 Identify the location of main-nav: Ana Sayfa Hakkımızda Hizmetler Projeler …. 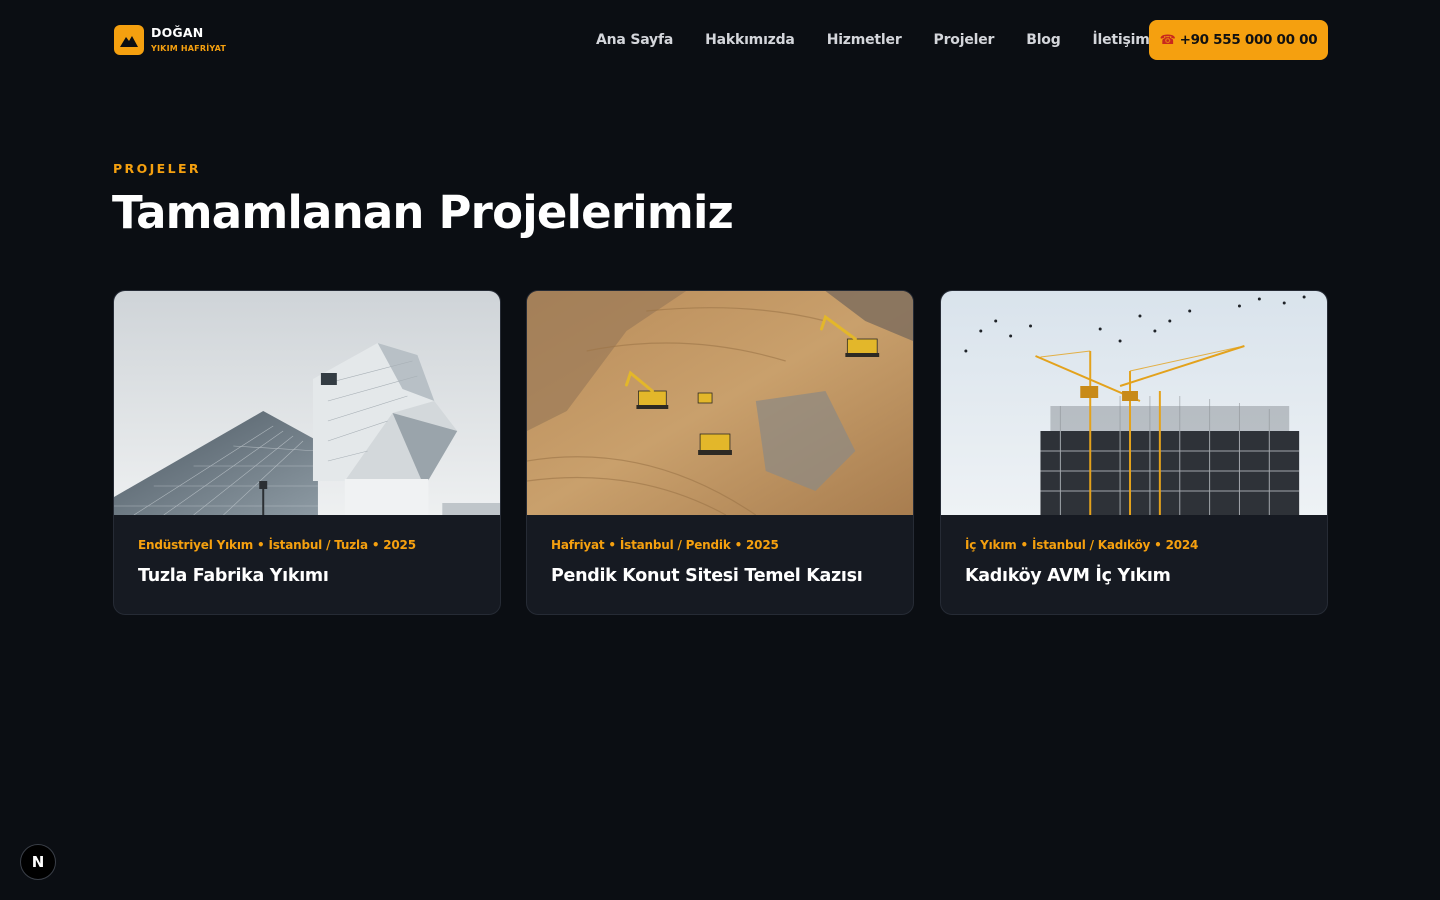
(889, 40).